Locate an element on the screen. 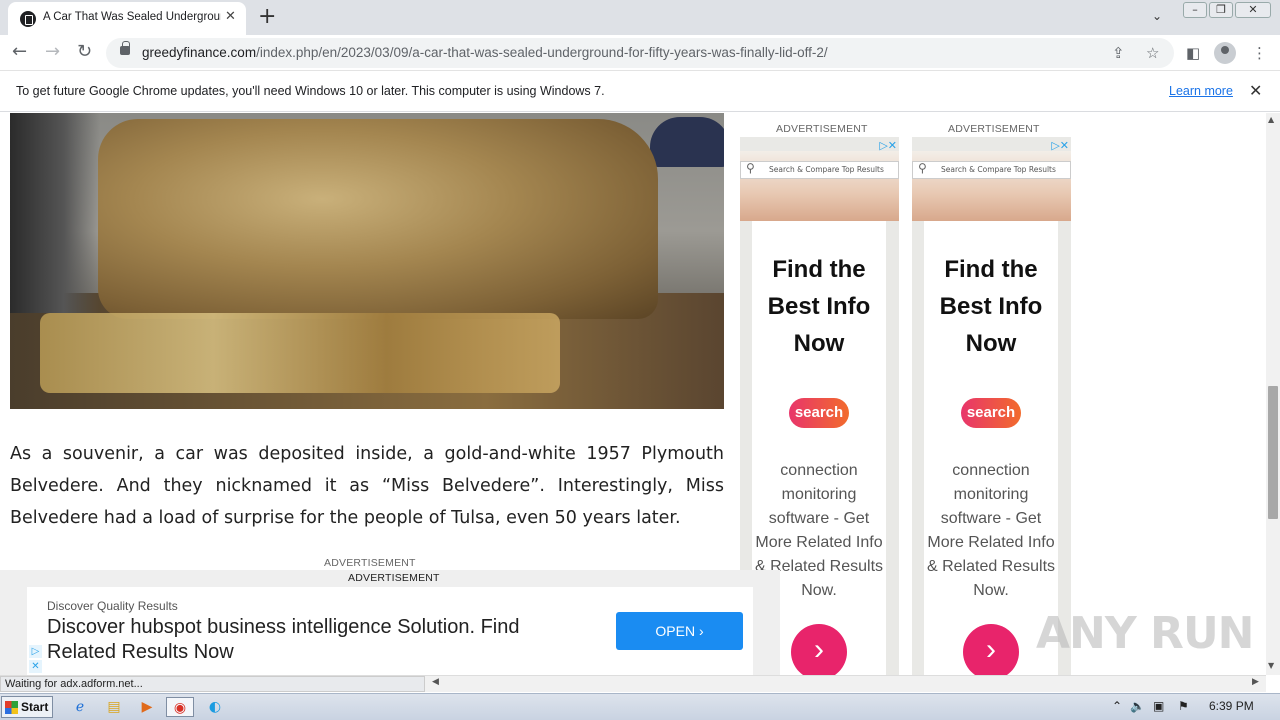 The height and width of the screenshot is (720, 1280). vertical-scrollbar: ▲ ▼ is located at coordinates (1273, 394).